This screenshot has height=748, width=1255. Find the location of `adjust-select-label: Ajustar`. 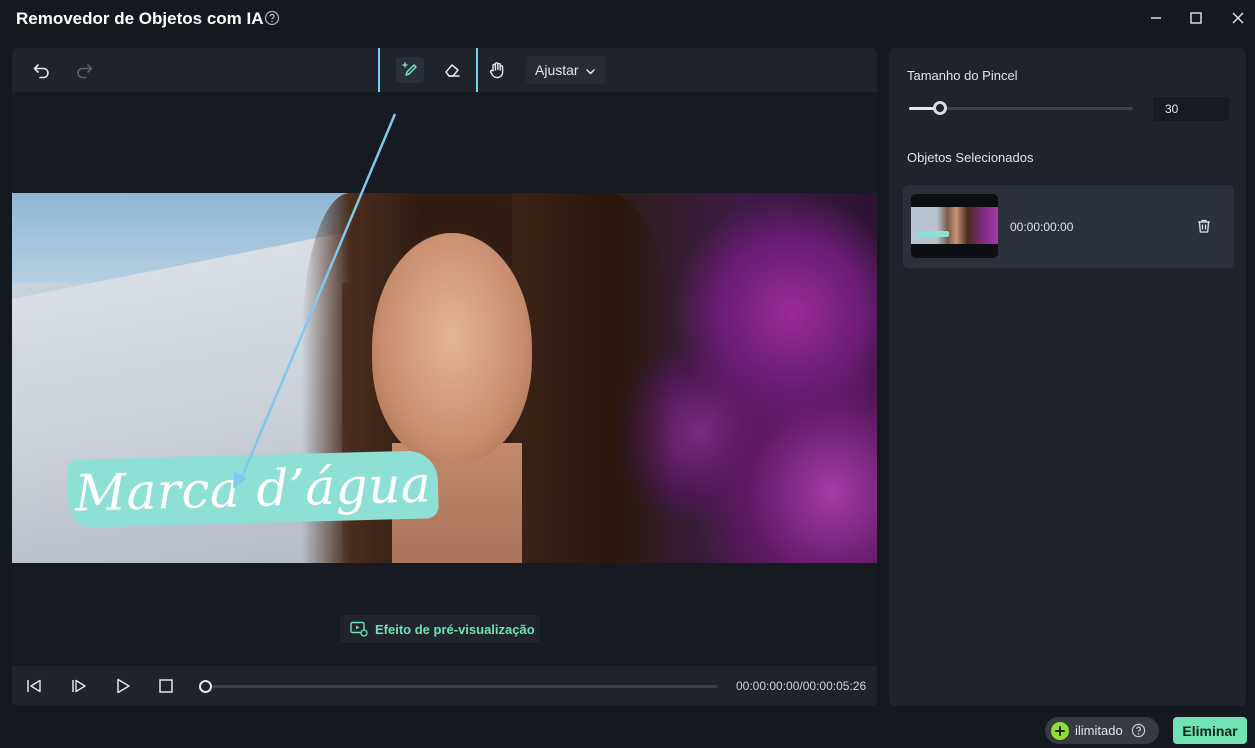

adjust-select-label: Ajustar is located at coordinates (557, 70).